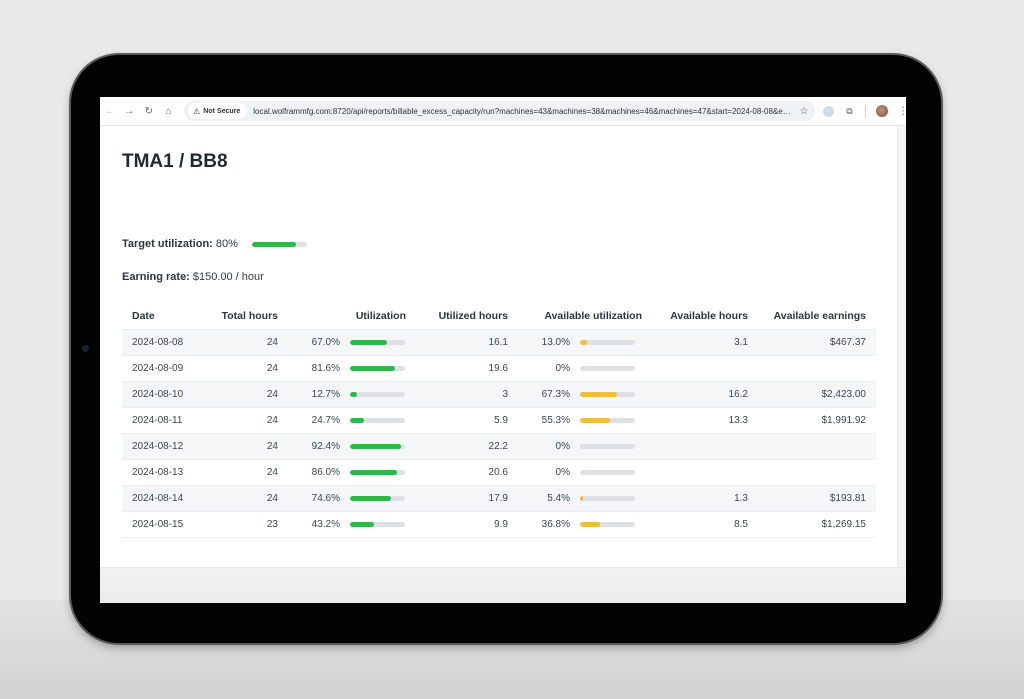  What do you see at coordinates (166, 498) in the screenshot?
I see `cell-date: 2024-08-14` at bounding box center [166, 498].